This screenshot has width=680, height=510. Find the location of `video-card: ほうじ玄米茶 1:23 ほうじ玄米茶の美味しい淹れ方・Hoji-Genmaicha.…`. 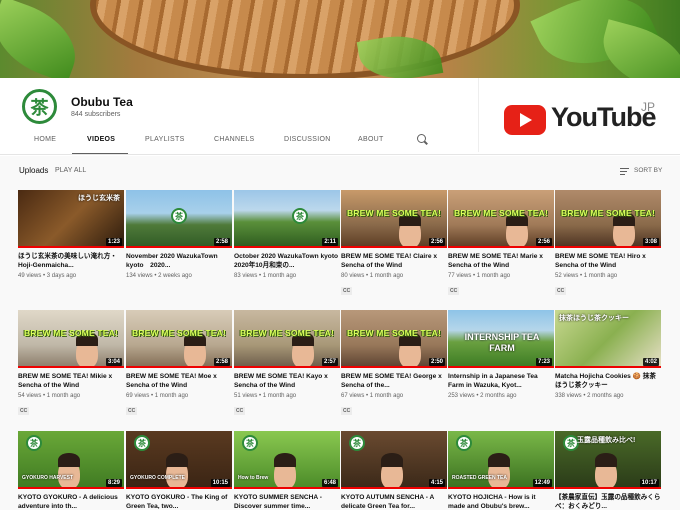

video-card: ほうじ玄米茶 1:23 ほうじ玄米茶の美味しい淹れ方・Hoji-Genmaicha.… is located at coordinates (71, 234).